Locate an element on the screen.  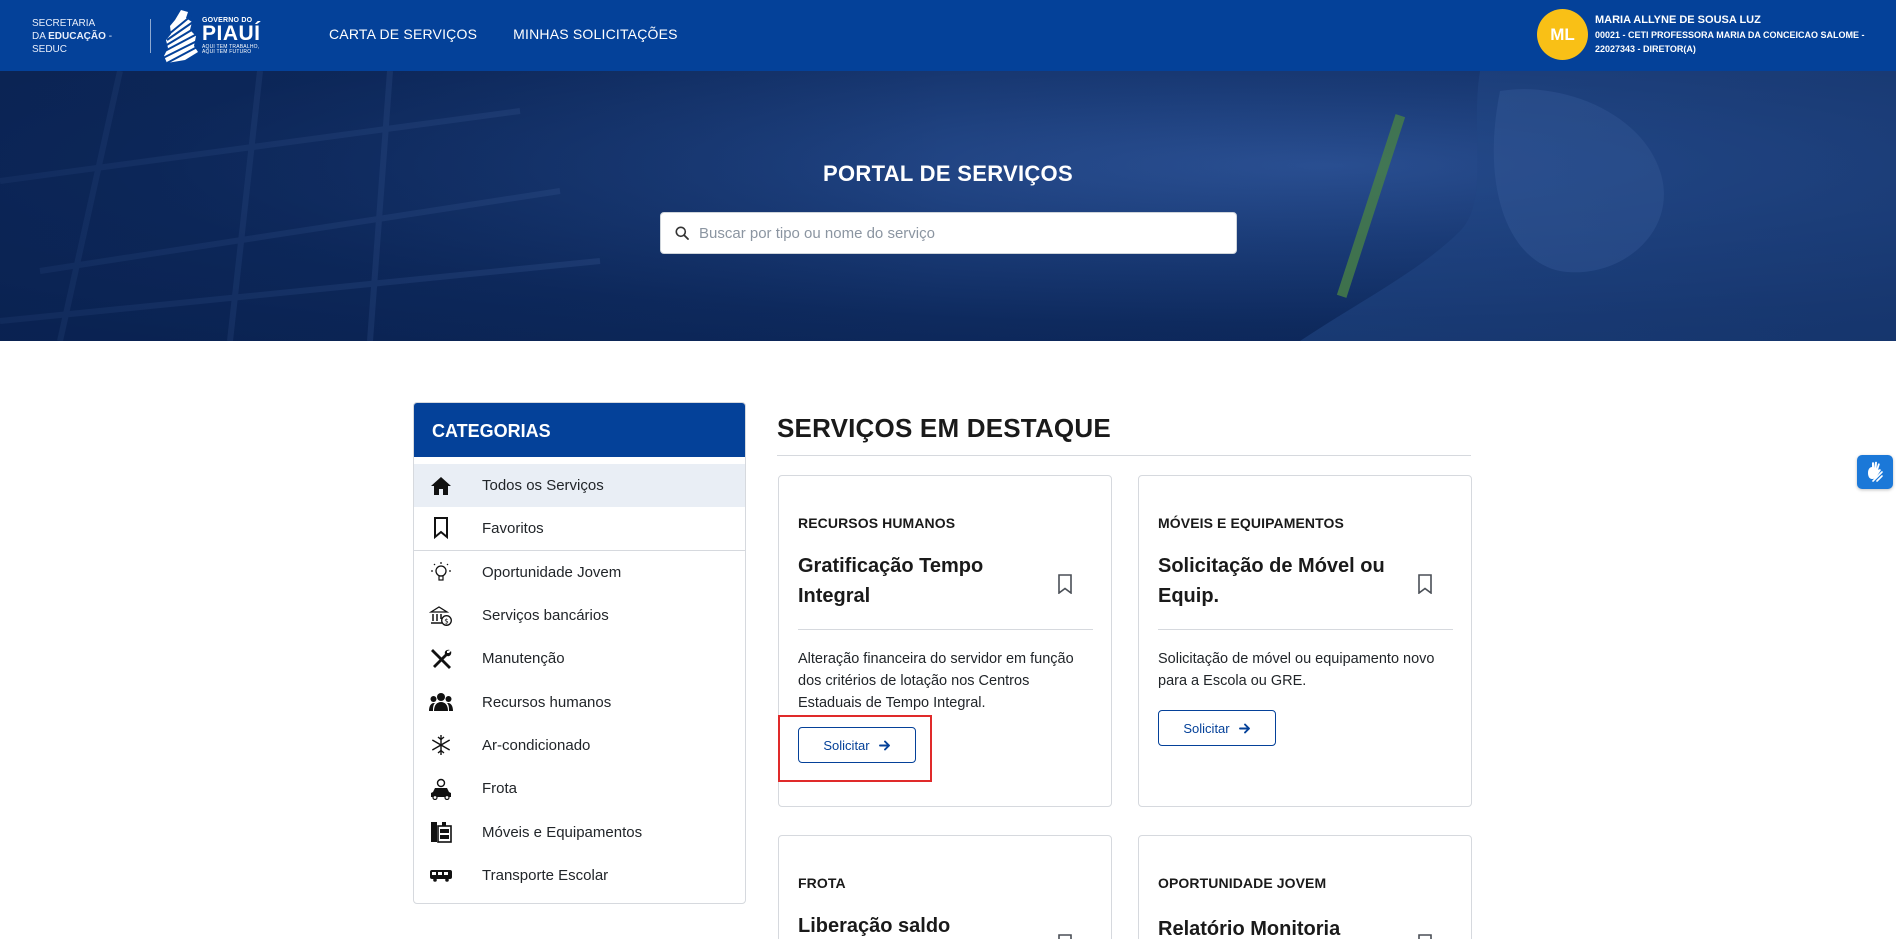
card-title: Gratificação Tempo Integral is located at coordinates (913, 581).